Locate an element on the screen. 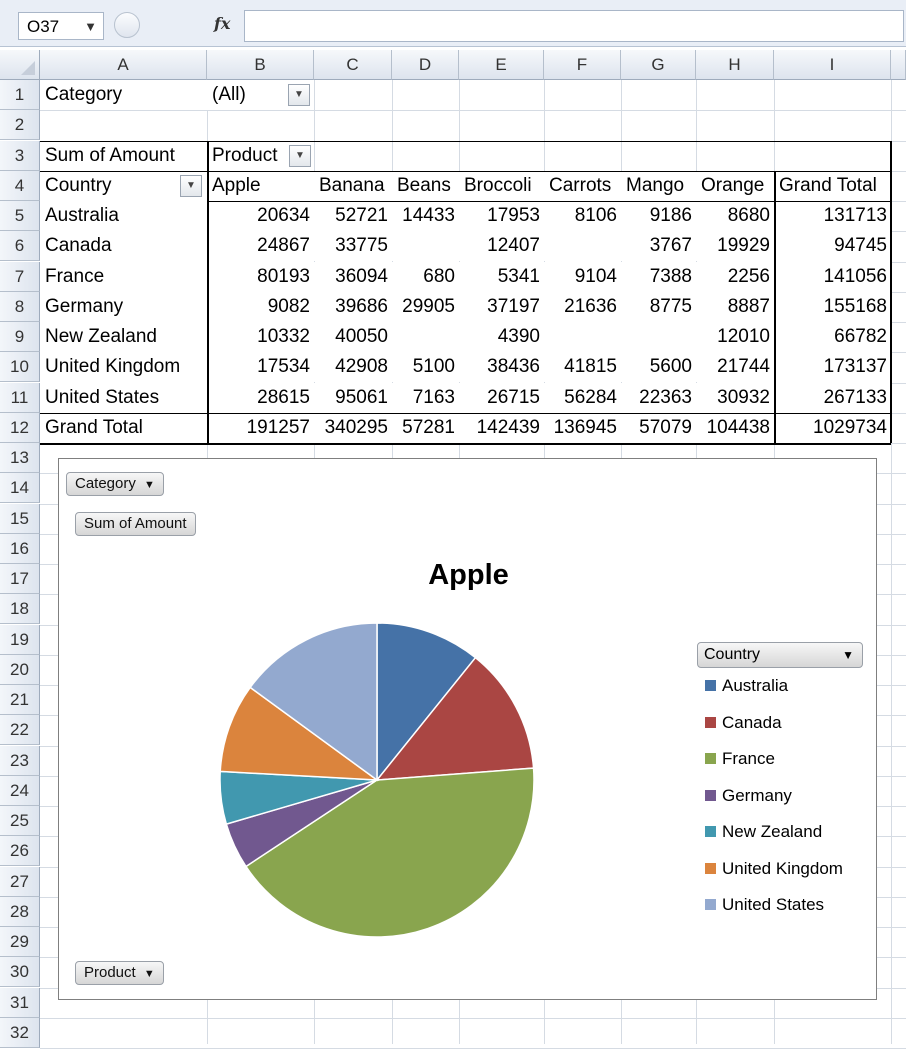 This screenshot has height=1049, width=906. insert-function-icon: fx is located at coordinates (222, 23).